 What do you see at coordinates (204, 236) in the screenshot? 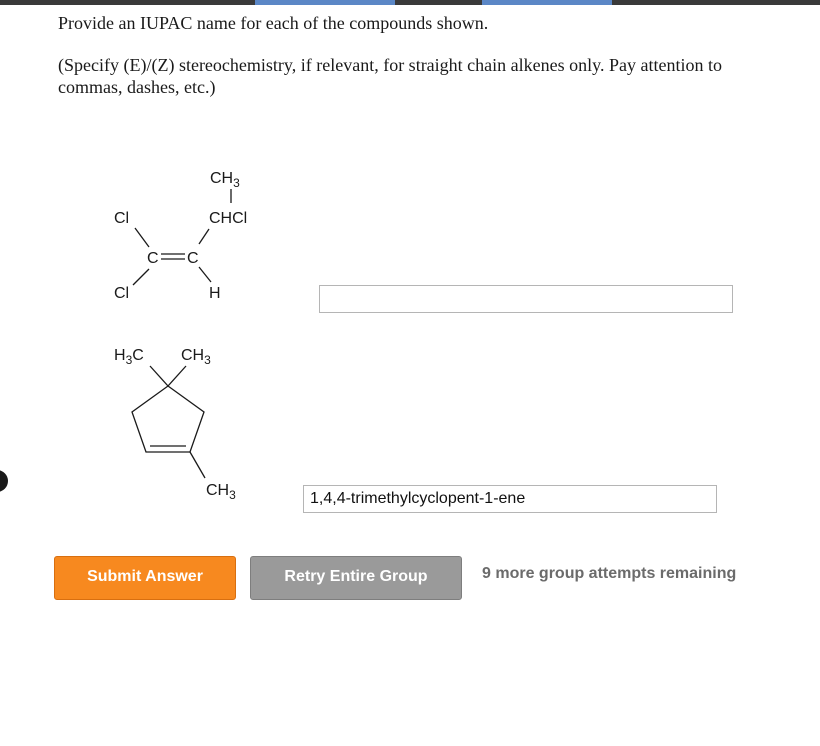
I see `c1-bond-chcl` at bounding box center [204, 236].